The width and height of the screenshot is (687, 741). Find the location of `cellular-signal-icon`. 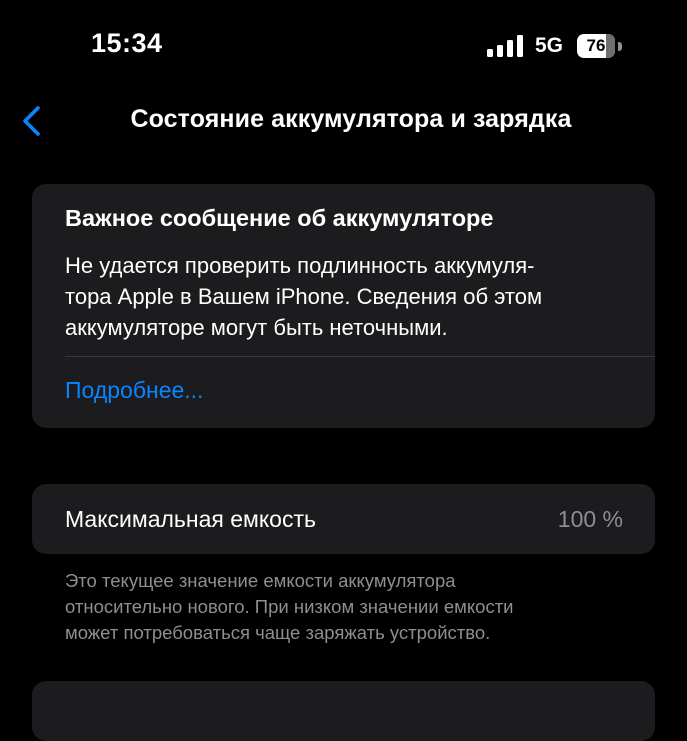

cellular-signal-icon is located at coordinates (505, 46).